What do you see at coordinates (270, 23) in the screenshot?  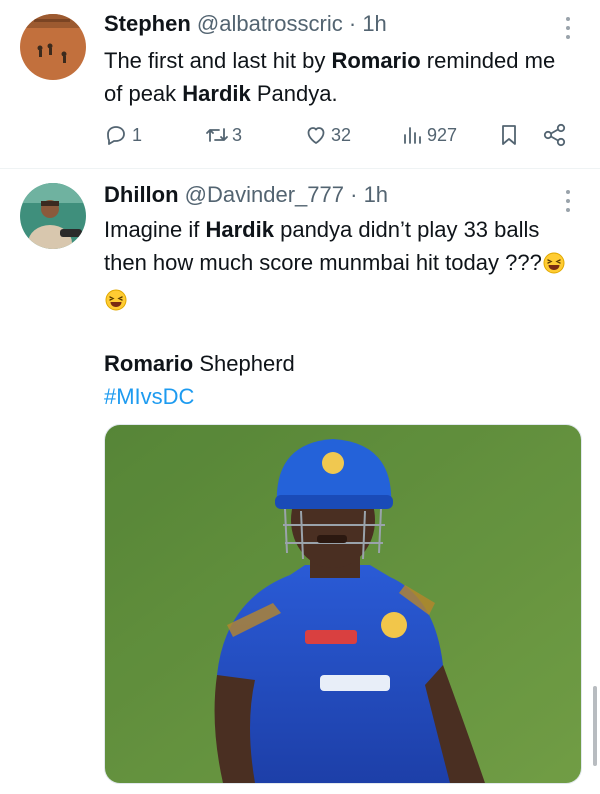 I see `handle: @albatrosscric` at bounding box center [270, 23].